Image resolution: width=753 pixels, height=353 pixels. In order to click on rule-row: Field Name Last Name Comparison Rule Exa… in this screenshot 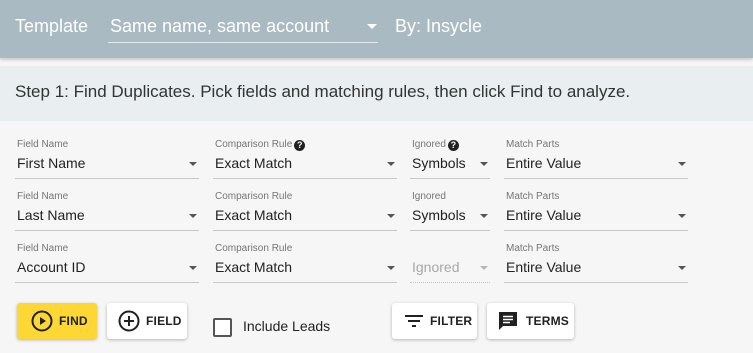, I will do `click(376, 215)`.